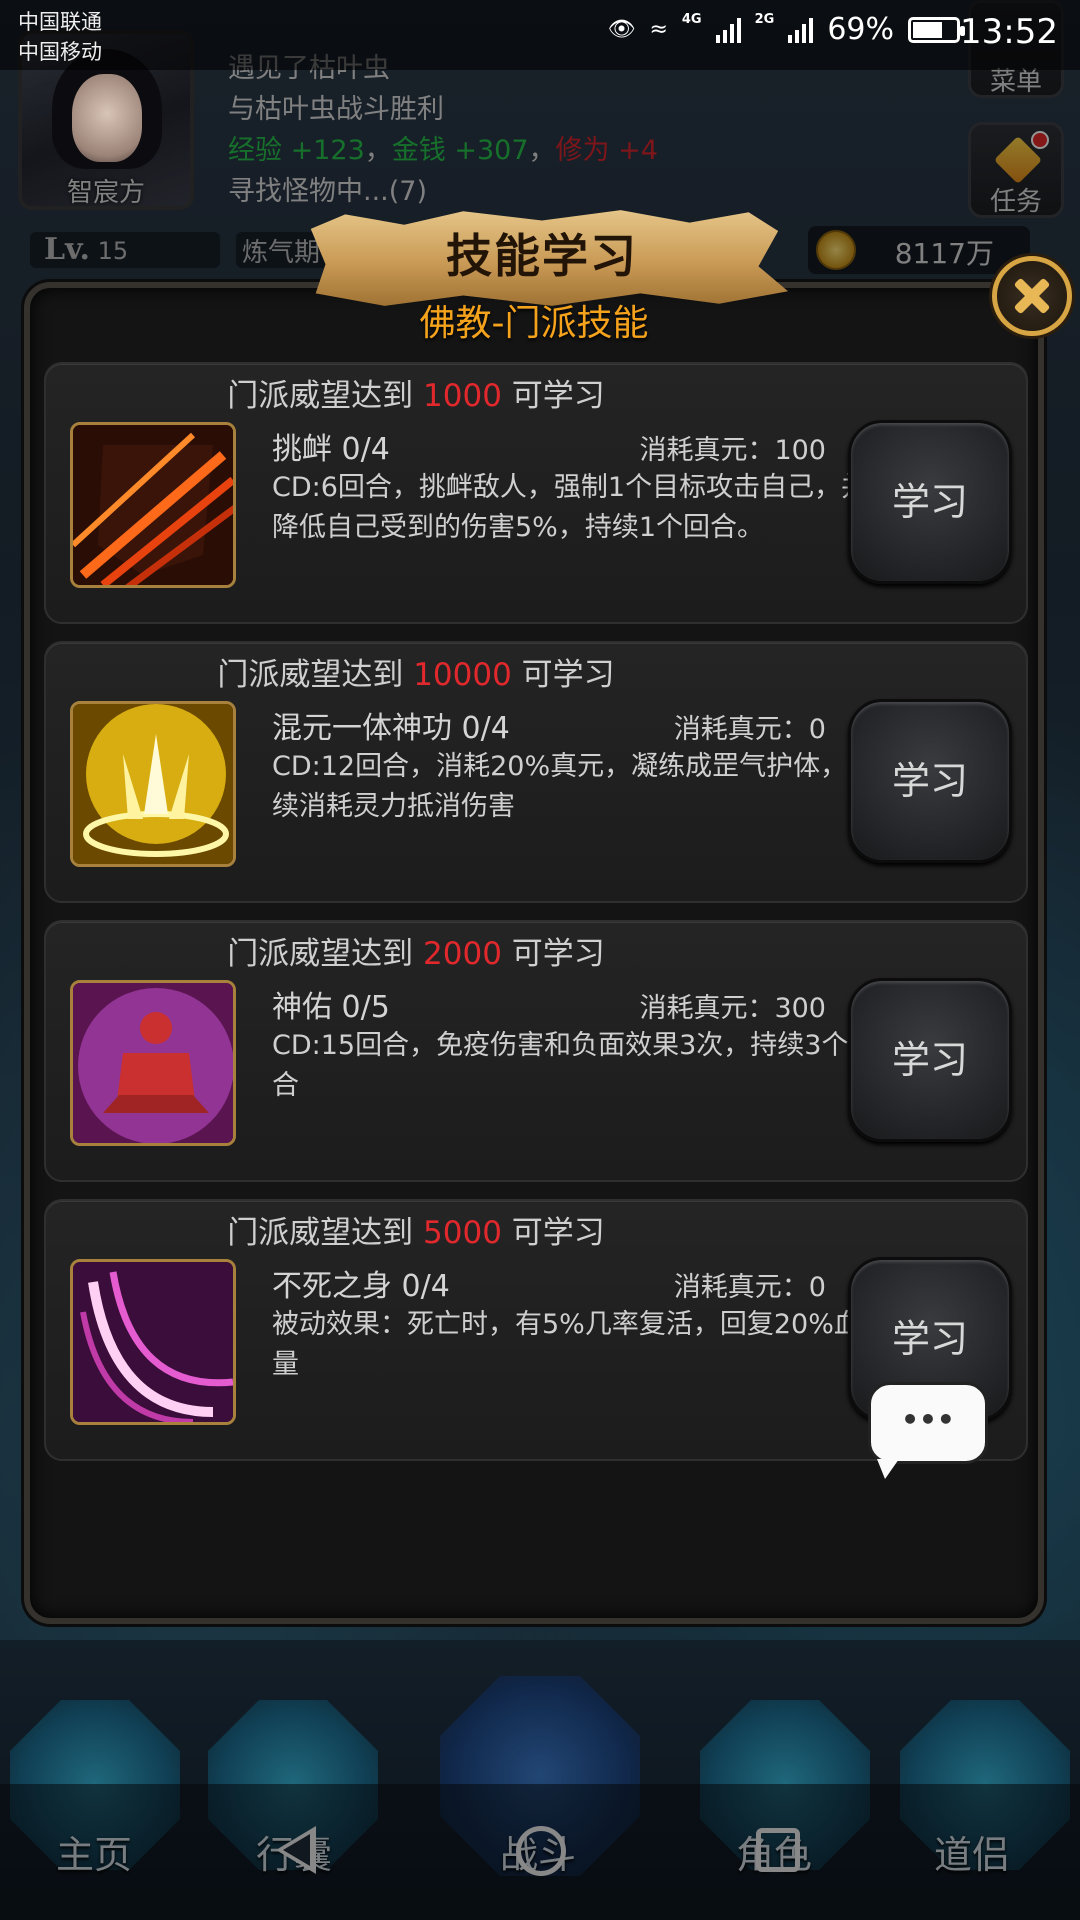 Image resolution: width=1080 pixels, height=1920 pixels. I want to click on eye-icon: 👁, so click(621, 29).